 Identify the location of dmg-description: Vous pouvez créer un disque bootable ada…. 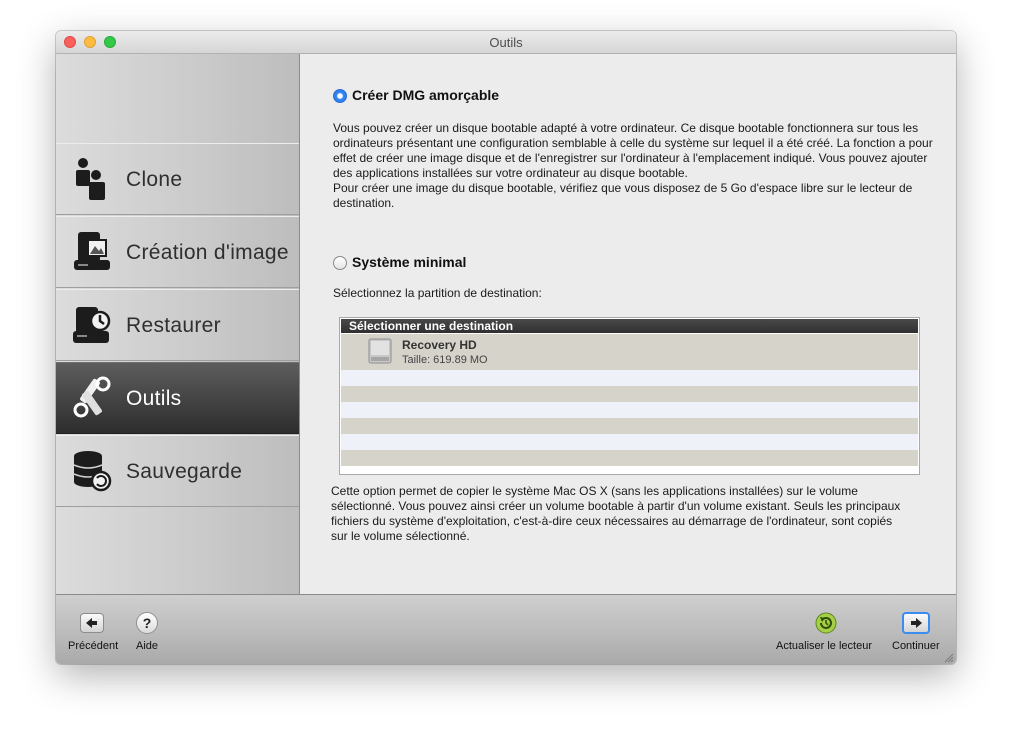
(633, 166).